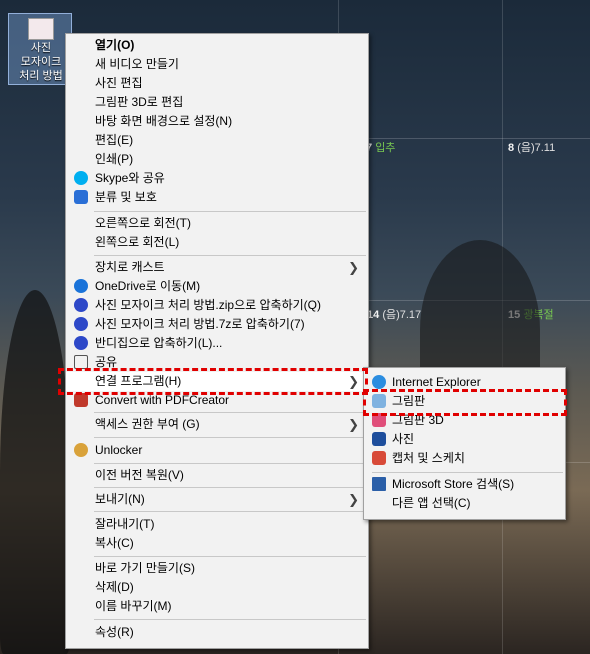  What do you see at coordinates (137, 242) in the screenshot?
I see `menu-item-label: 왼쪽으로 회전(L)` at bounding box center [137, 242].